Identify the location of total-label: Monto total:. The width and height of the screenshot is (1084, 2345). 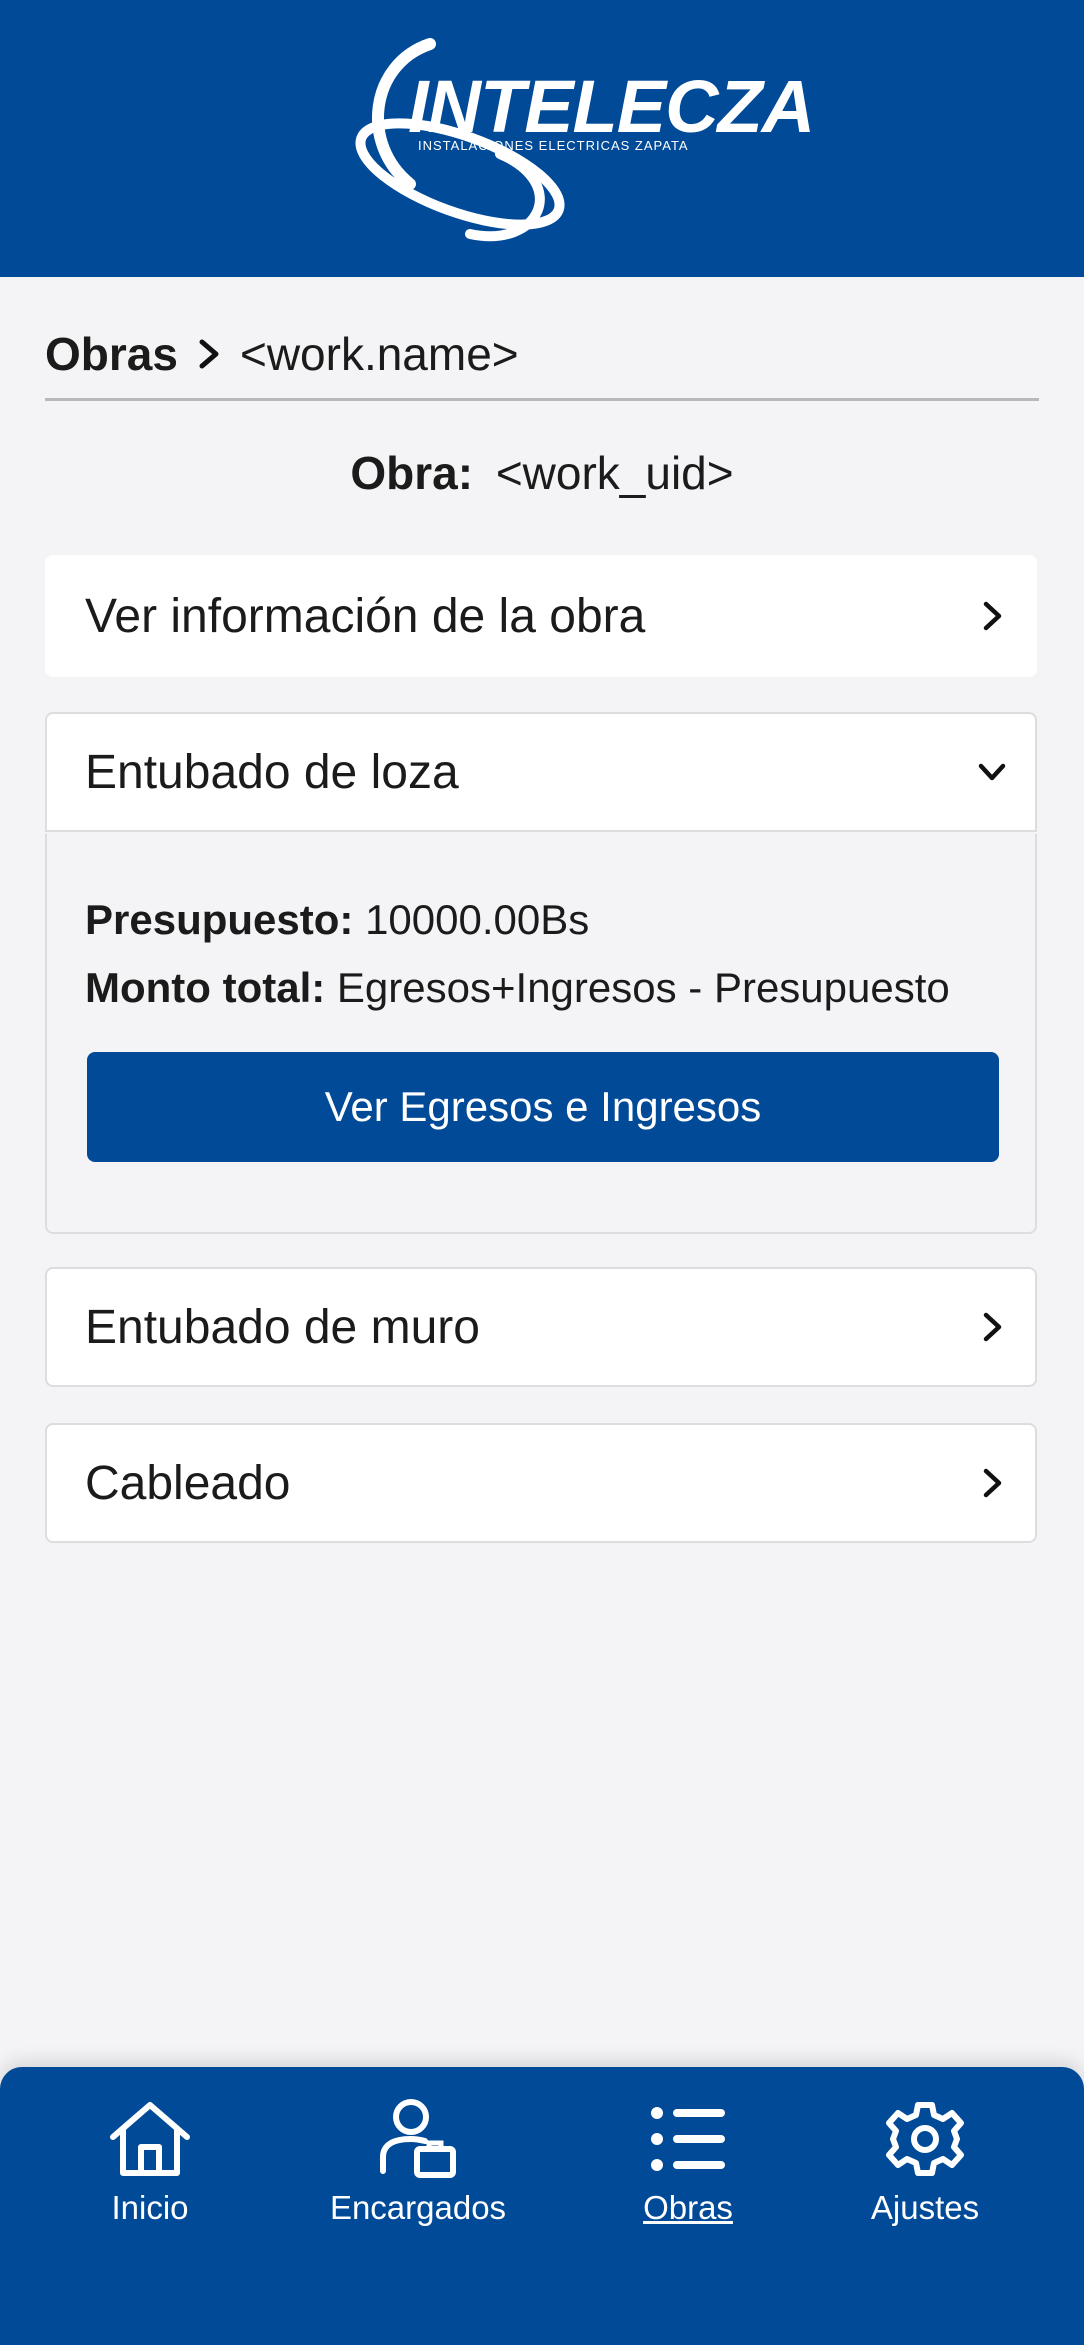
(205, 987).